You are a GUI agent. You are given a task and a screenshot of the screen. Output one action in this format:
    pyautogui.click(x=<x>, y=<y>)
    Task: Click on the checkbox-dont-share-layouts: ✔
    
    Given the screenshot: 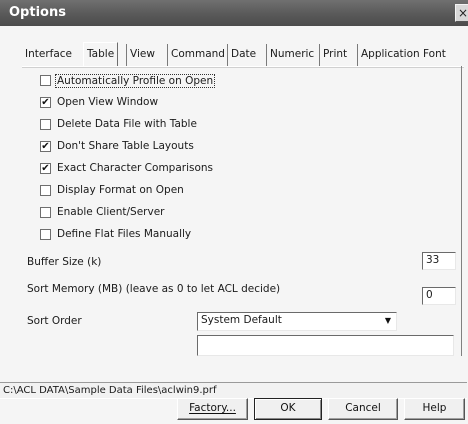 What is the action you would take?
    pyautogui.click(x=45, y=146)
    